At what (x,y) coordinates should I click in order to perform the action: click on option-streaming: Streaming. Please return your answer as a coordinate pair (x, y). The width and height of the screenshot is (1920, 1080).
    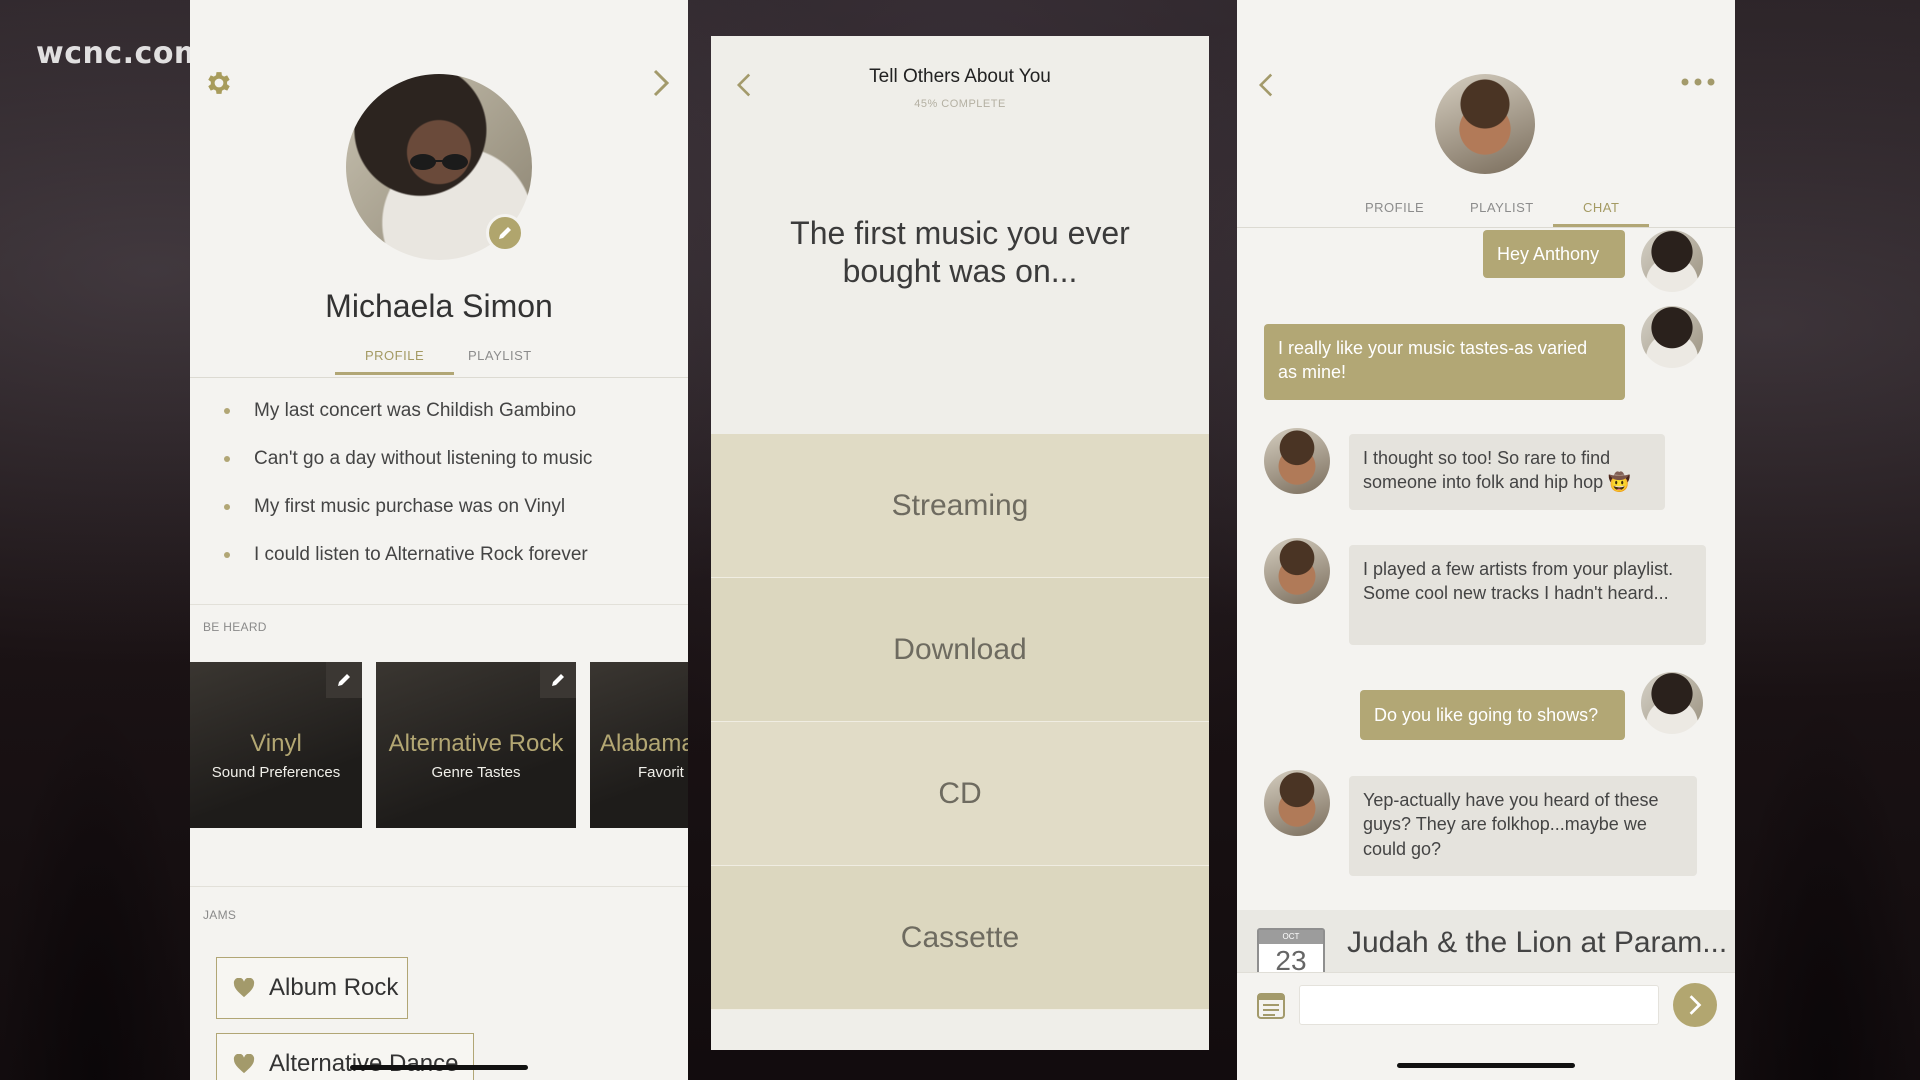
    Looking at the image, I should click on (960, 506).